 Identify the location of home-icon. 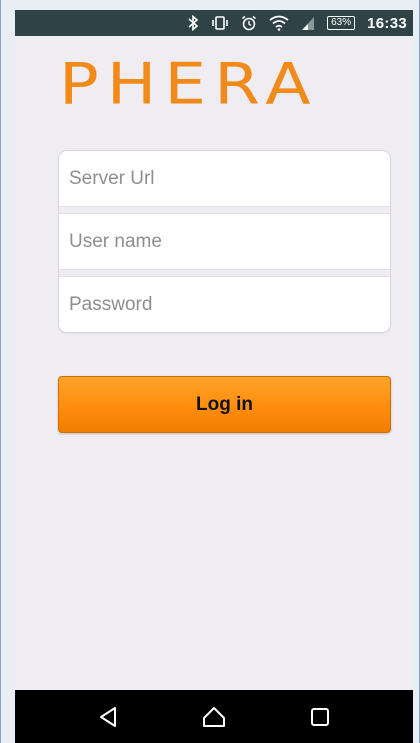
(214, 716).